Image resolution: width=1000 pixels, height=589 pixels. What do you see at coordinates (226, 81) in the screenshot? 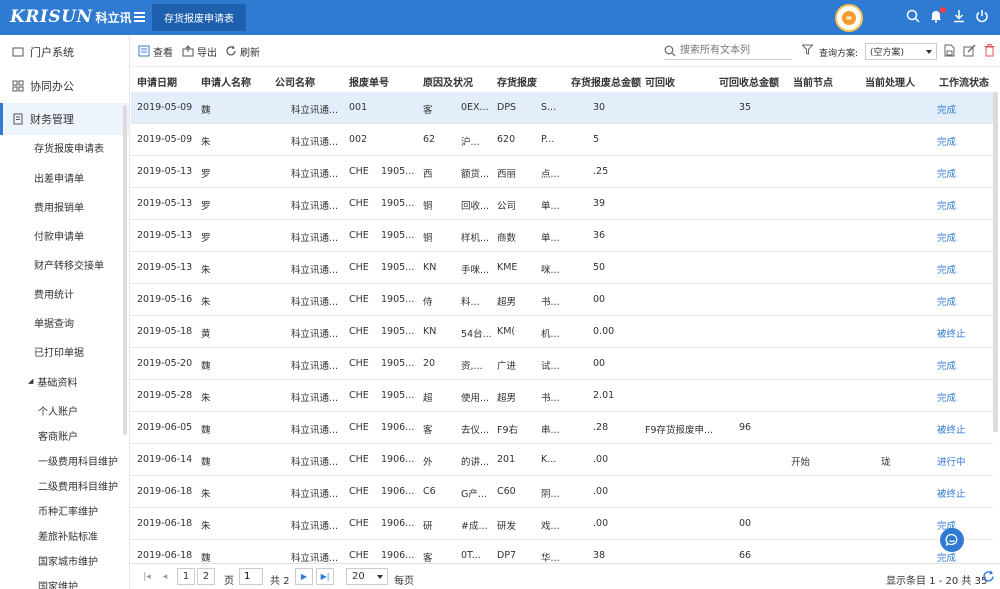
I see `col-applicant: 申请人名称` at bounding box center [226, 81].